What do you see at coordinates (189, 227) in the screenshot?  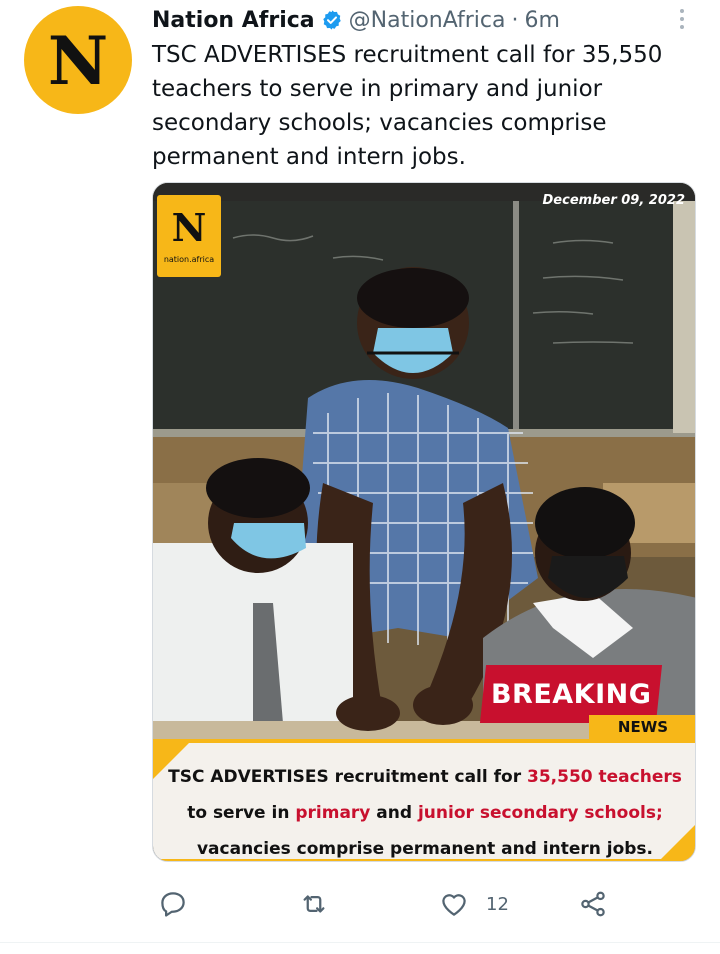 I see `logo-letter: N` at bounding box center [189, 227].